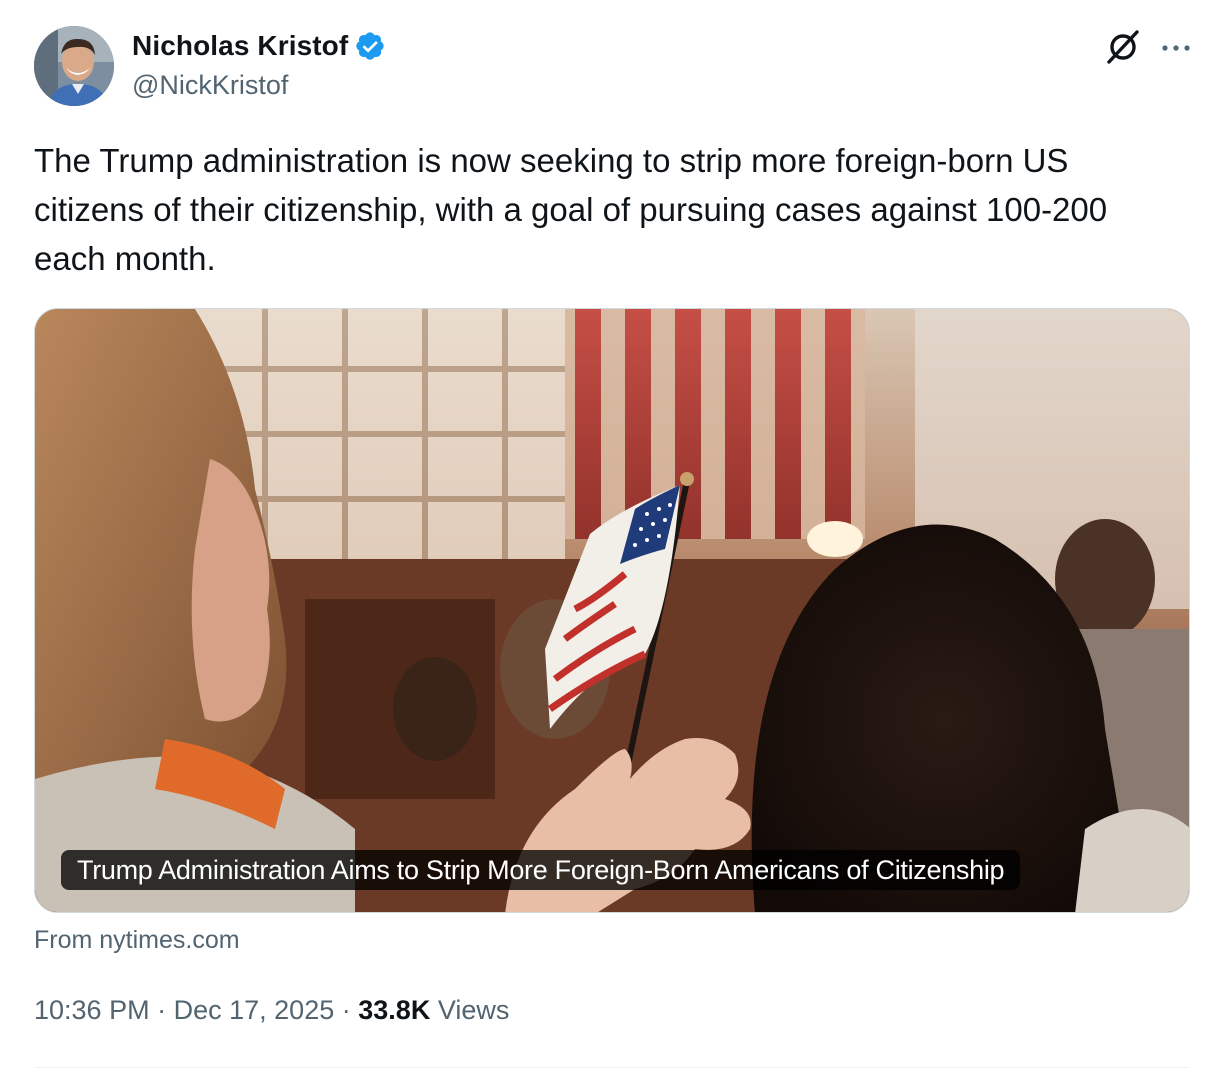  I want to click on tweet-meta: 10:36 PM · Dec 17, 2025 · 33.8K Views, so click(271, 1010).